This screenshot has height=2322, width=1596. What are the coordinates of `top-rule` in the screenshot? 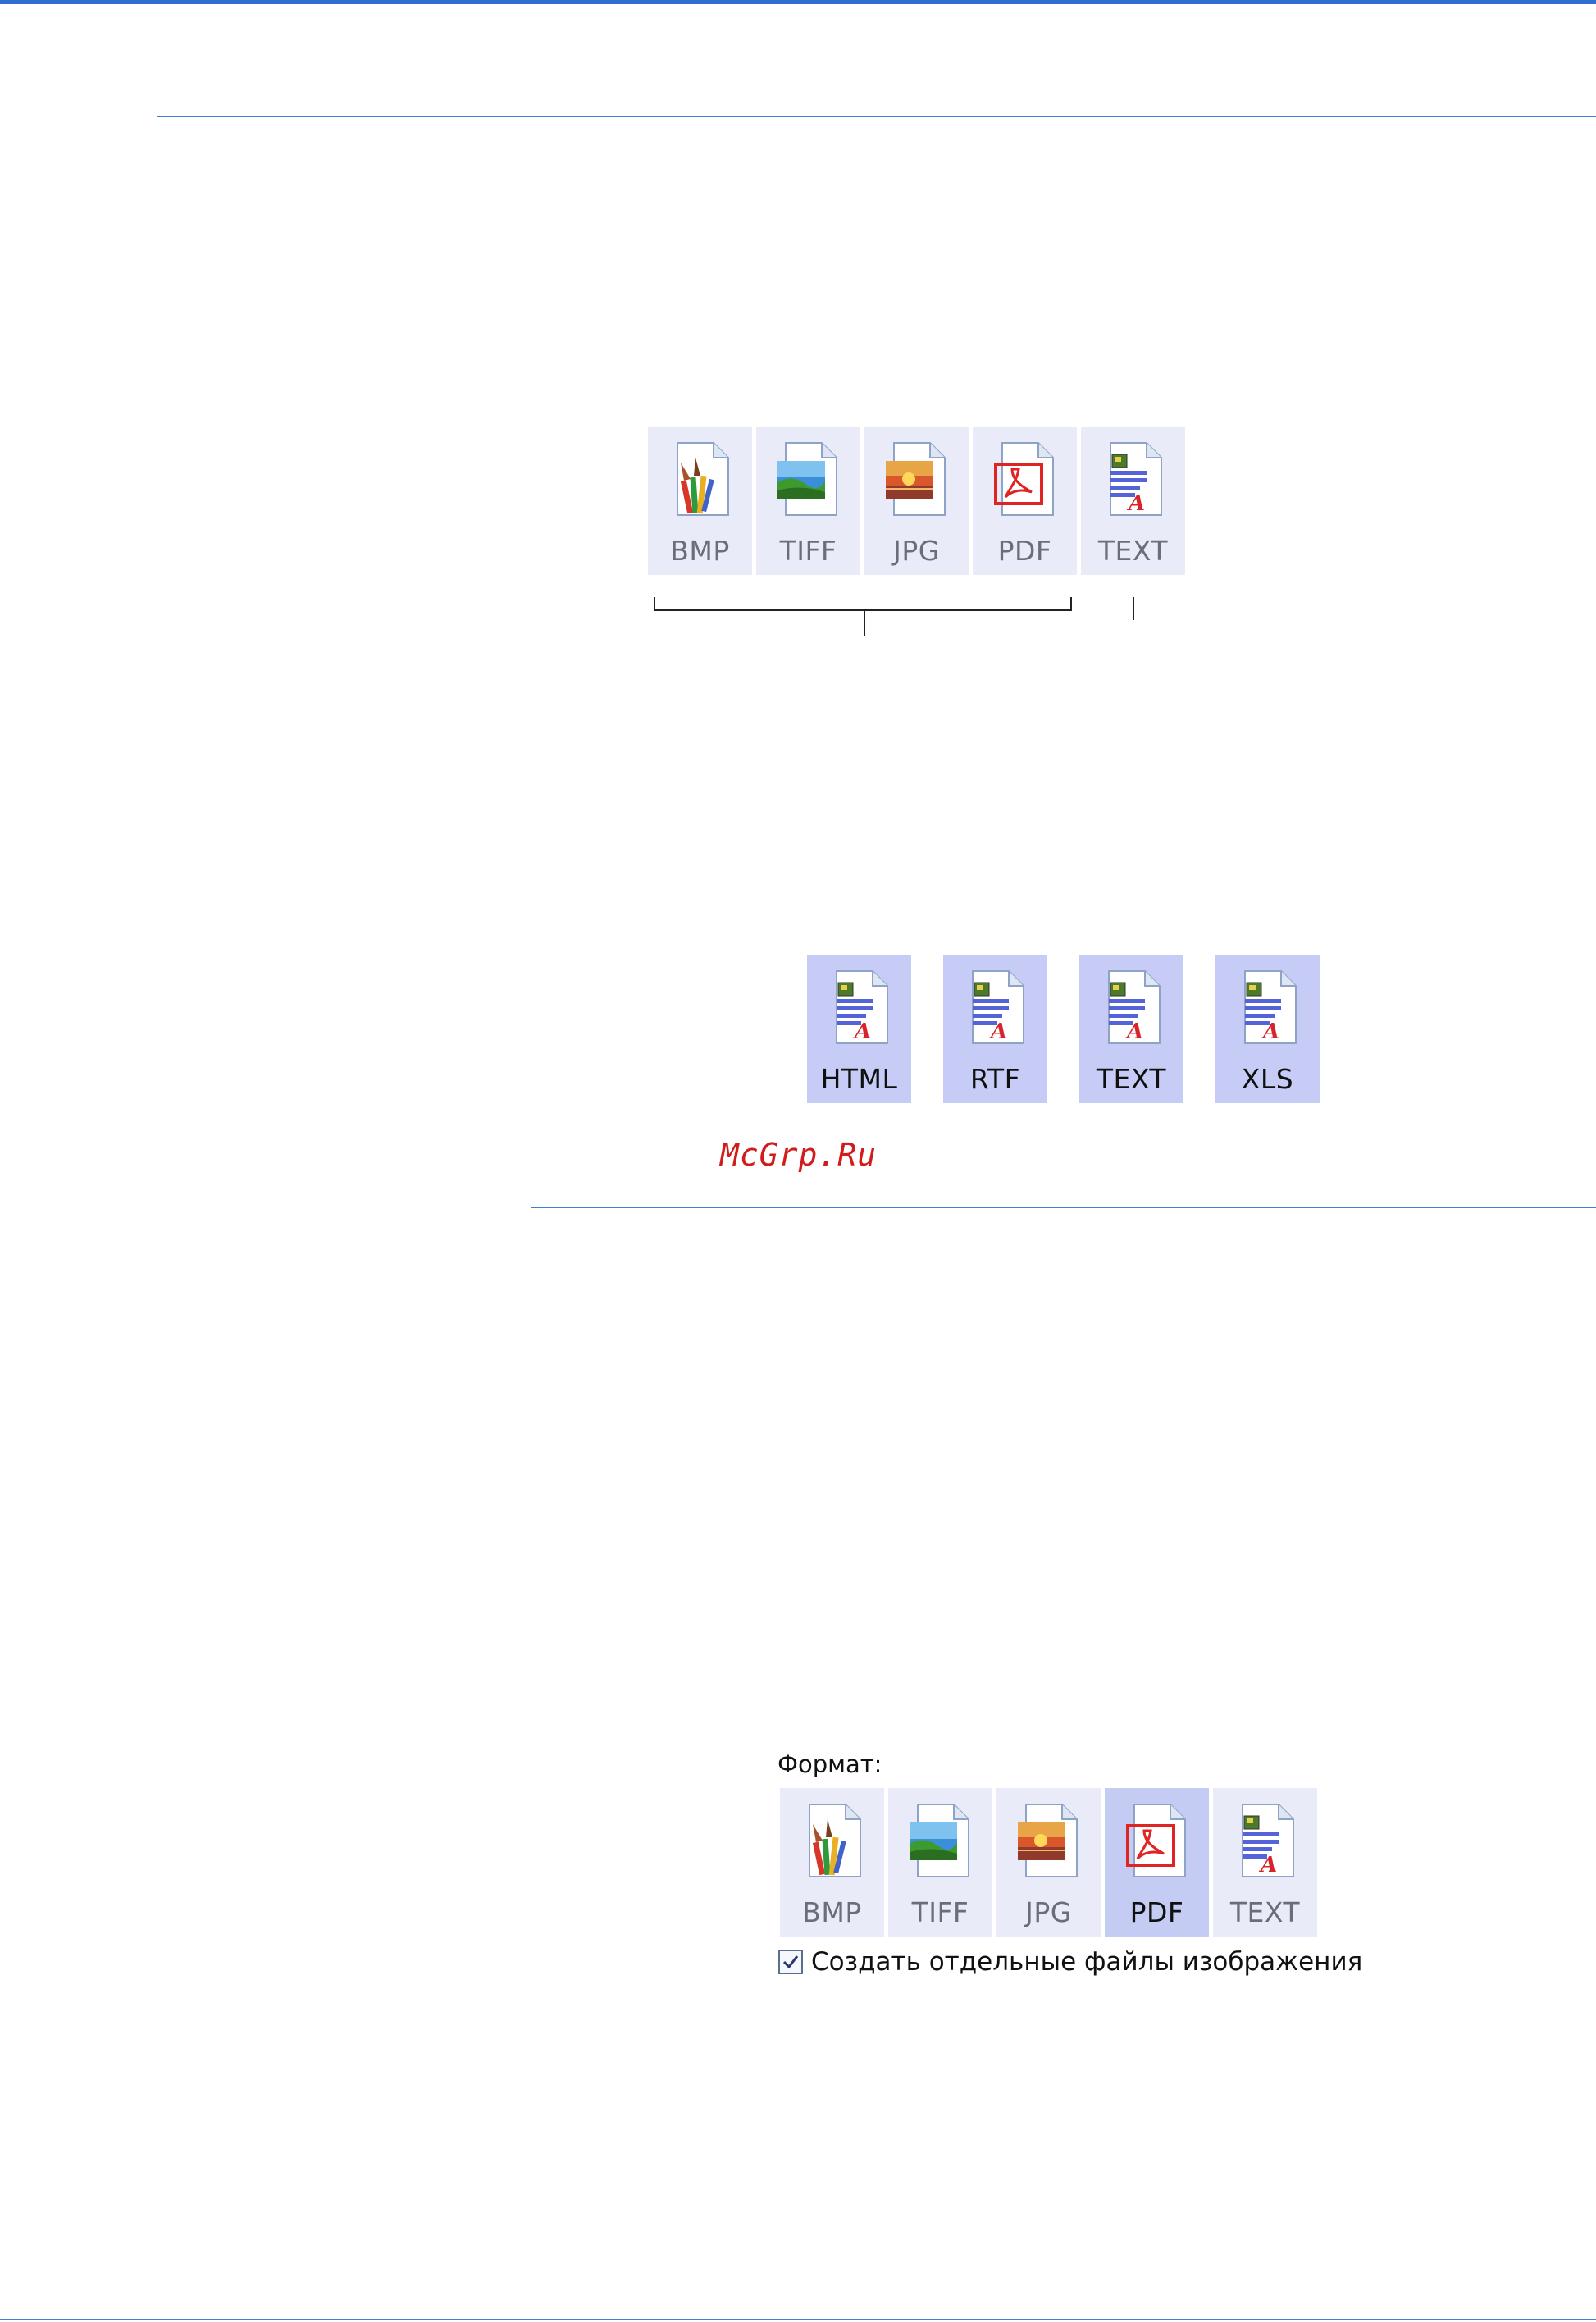 It's located at (798, 2).